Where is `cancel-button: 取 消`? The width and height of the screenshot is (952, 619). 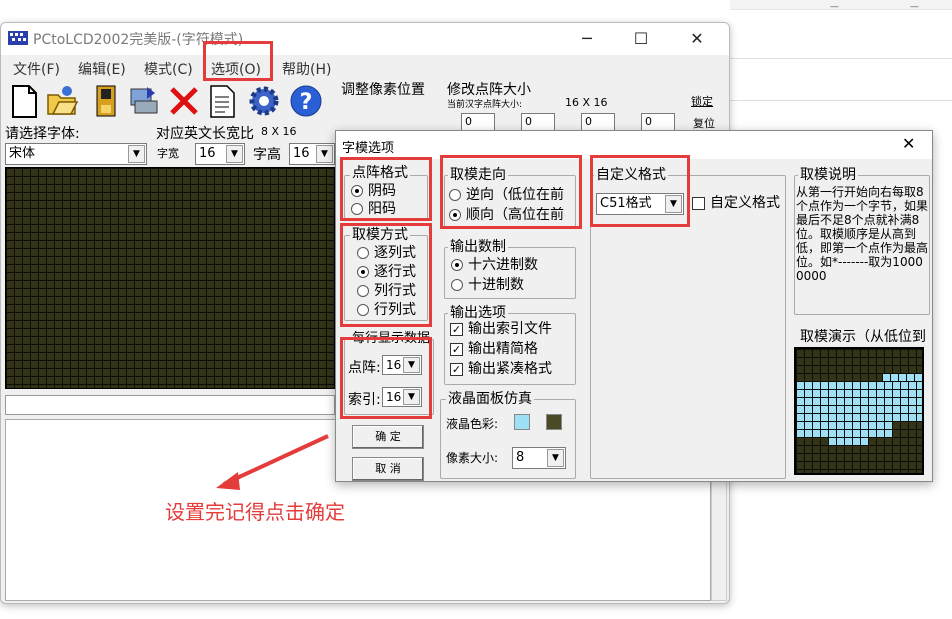 cancel-button: 取 消 is located at coordinates (388, 469).